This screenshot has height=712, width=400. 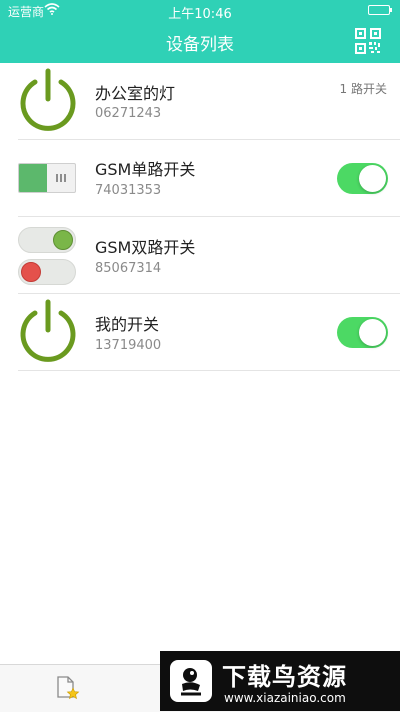 What do you see at coordinates (128, 268) in the screenshot?
I see `device-code: 85067314` at bounding box center [128, 268].